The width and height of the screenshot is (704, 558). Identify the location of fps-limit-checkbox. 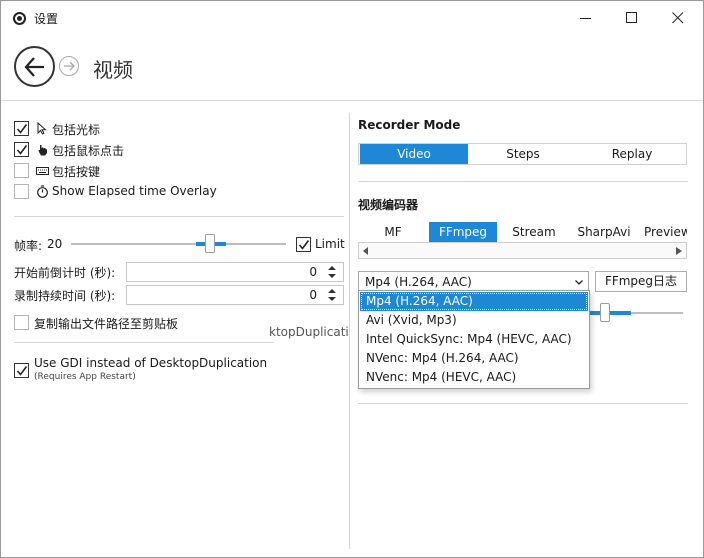
(303, 244).